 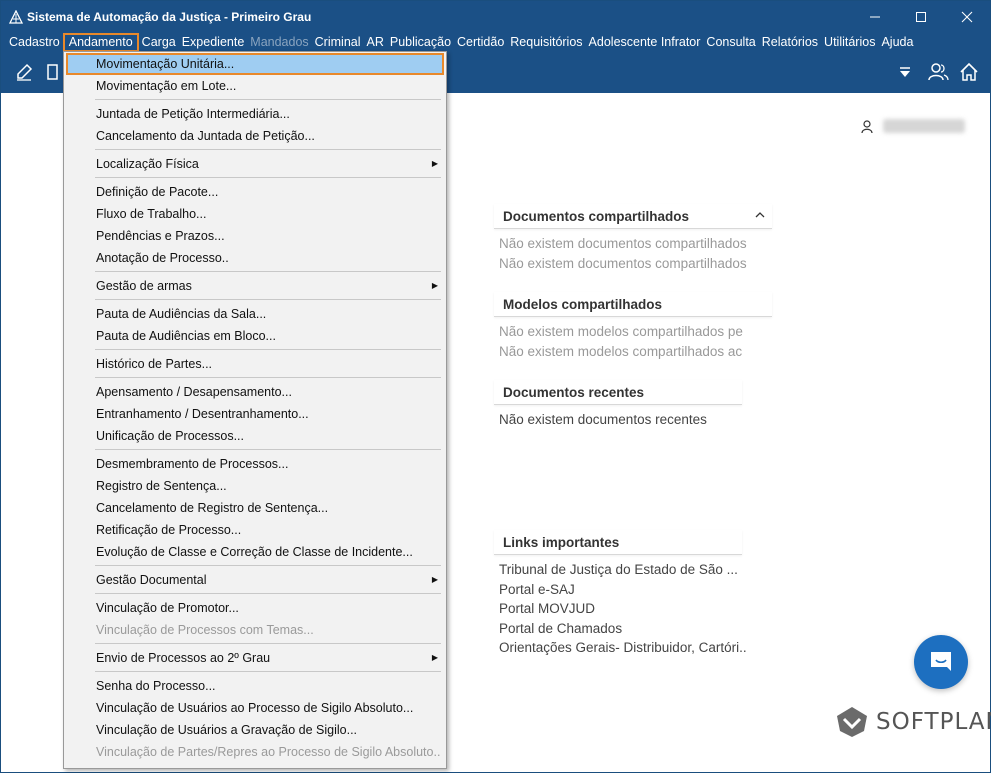 What do you see at coordinates (633, 304) in the screenshot?
I see `panel-header: Modelos compartilhados` at bounding box center [633, 304].